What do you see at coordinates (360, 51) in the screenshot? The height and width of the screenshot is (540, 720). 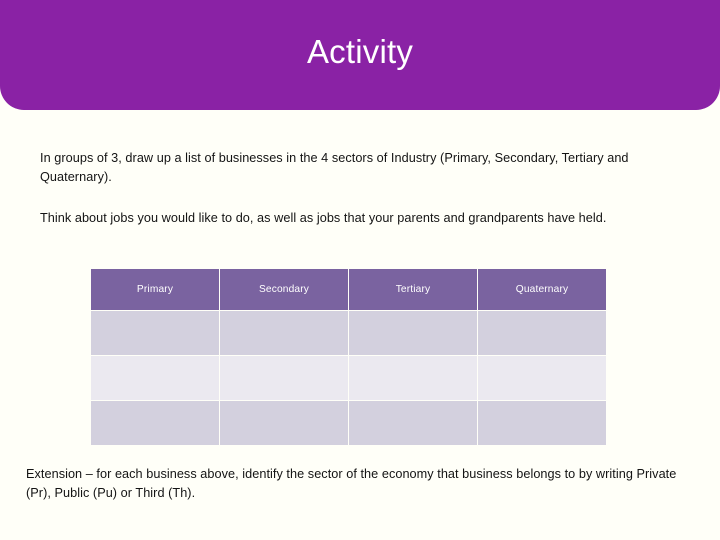 I see `page-title: Activity` at bounding box center [360, 51].